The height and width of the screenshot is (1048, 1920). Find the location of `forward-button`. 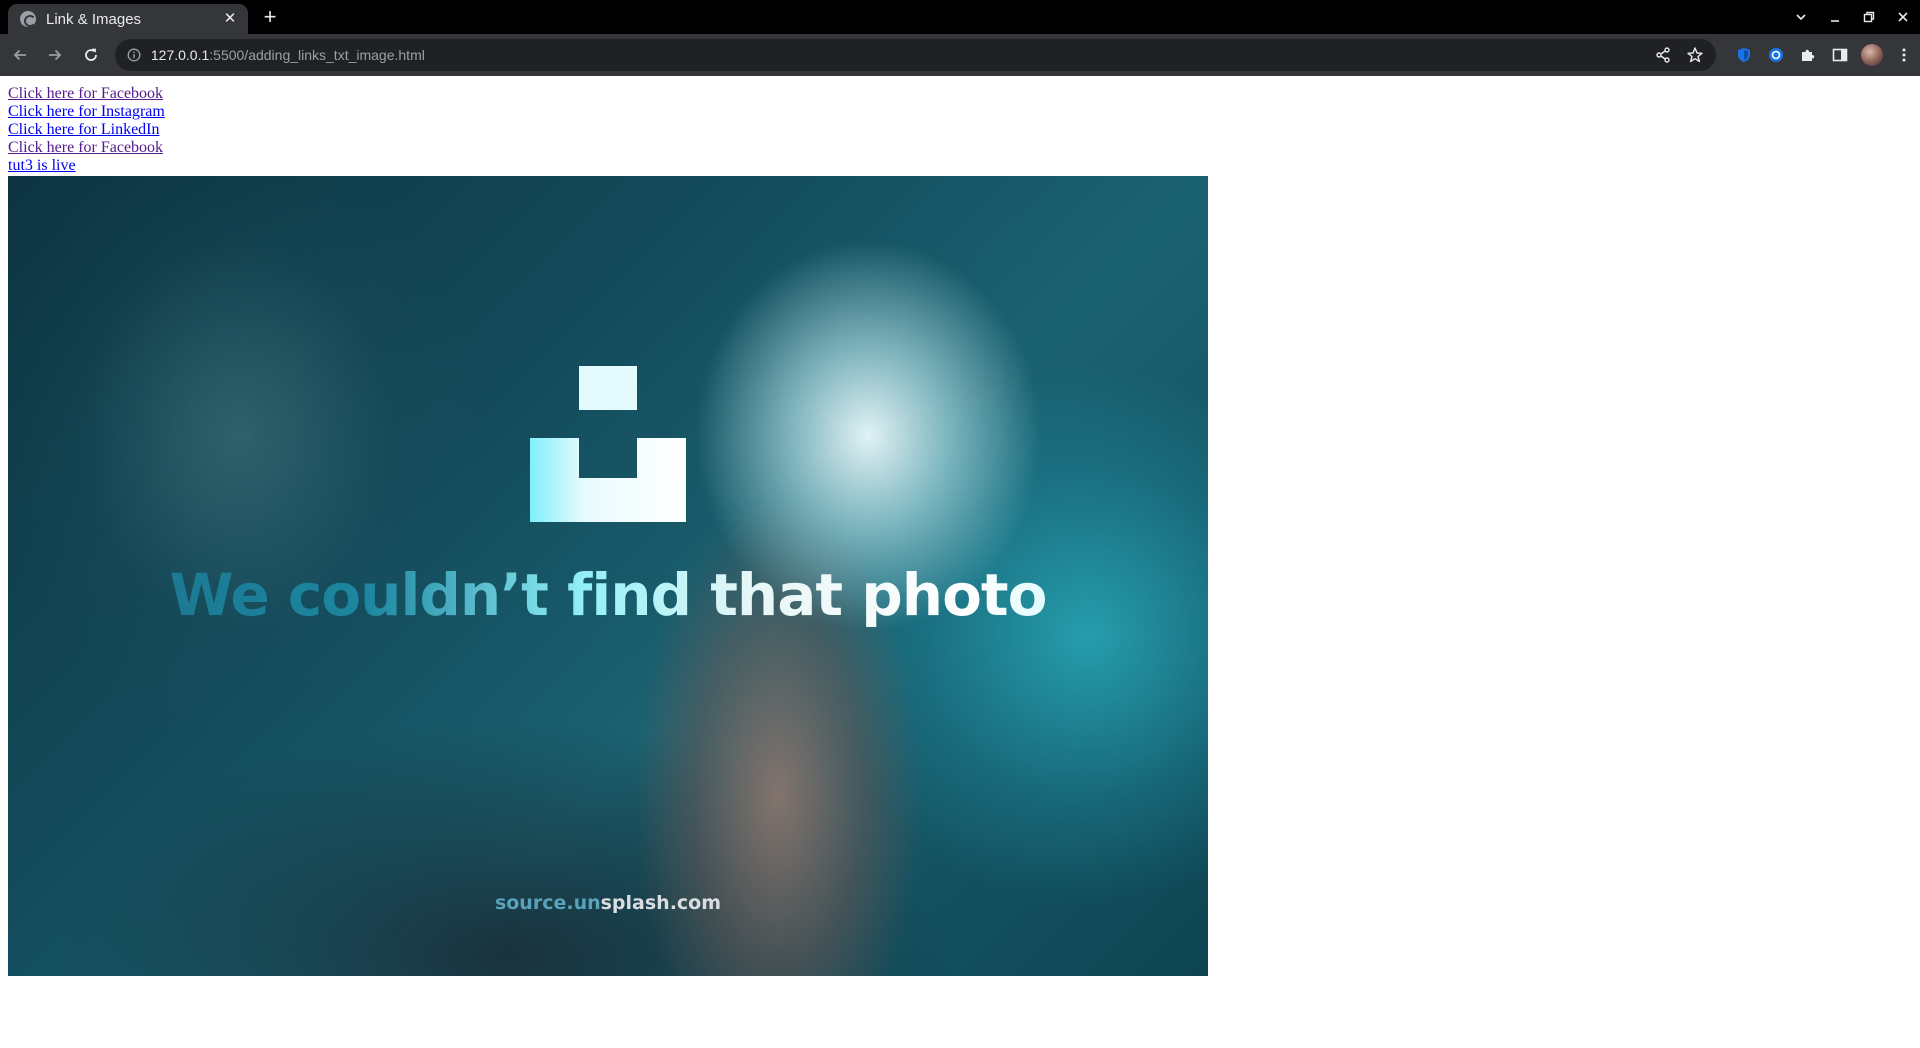

forward-button is located at coordinates (56, 55).